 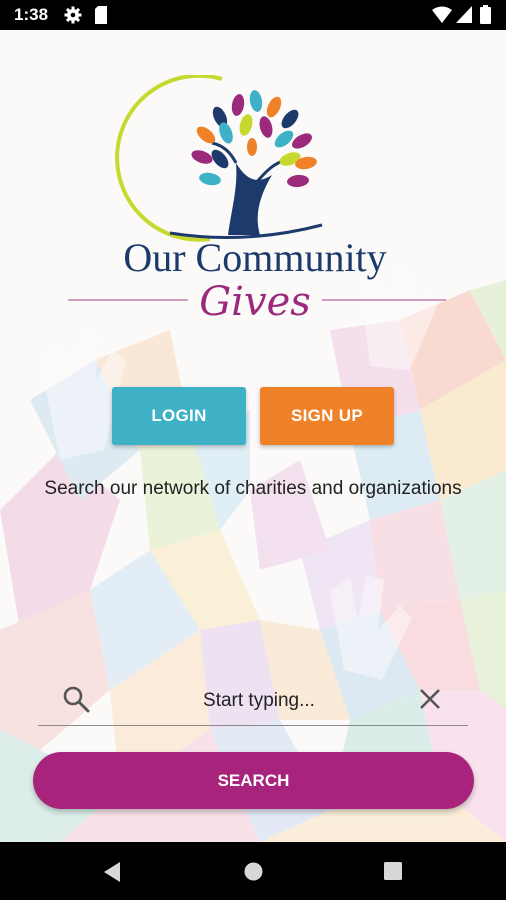 What do you see at coordinates (485, 17) in the screenshot?
I see `battery-icon` at bounding box center [485, 17].